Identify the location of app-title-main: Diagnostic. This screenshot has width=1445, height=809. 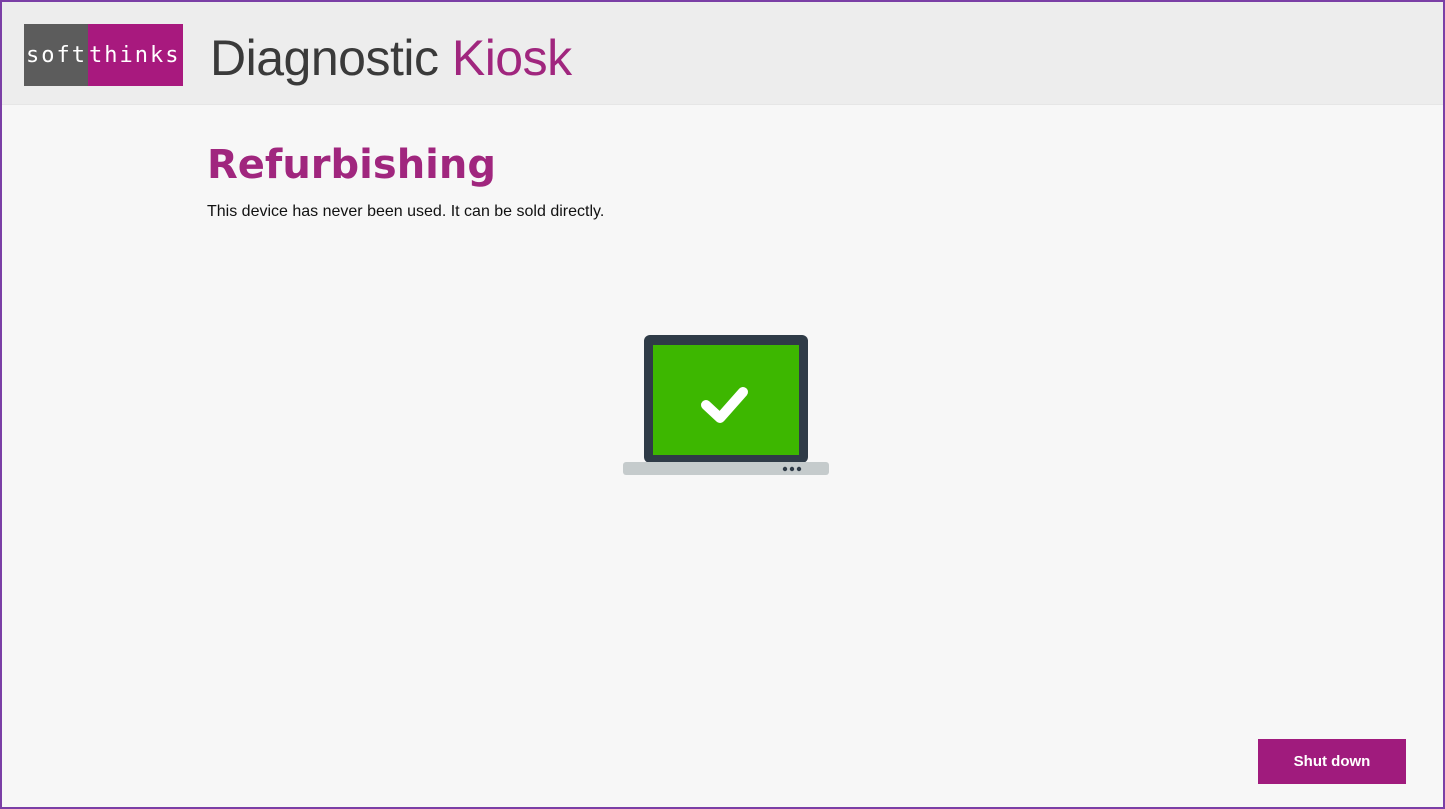
(331, 58).